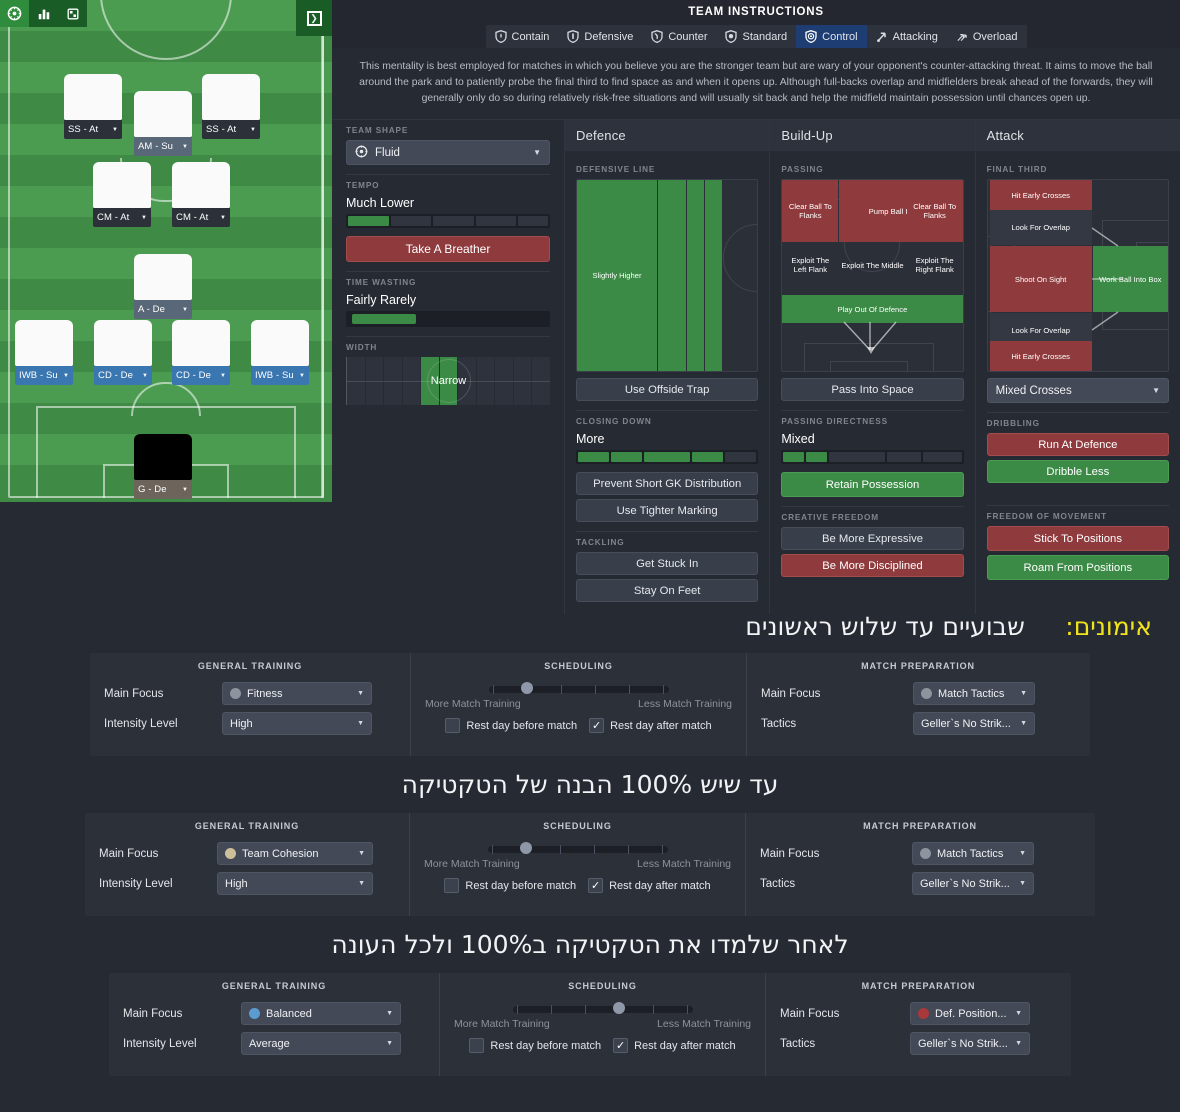  I want to click on team-shape-dropdown: Fluid ▼, so click(448, 153).